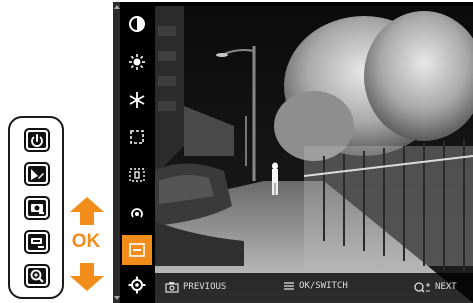 This screenshot has width=473, height=303. I want to click on snowflake-icon, so click(137, 100).